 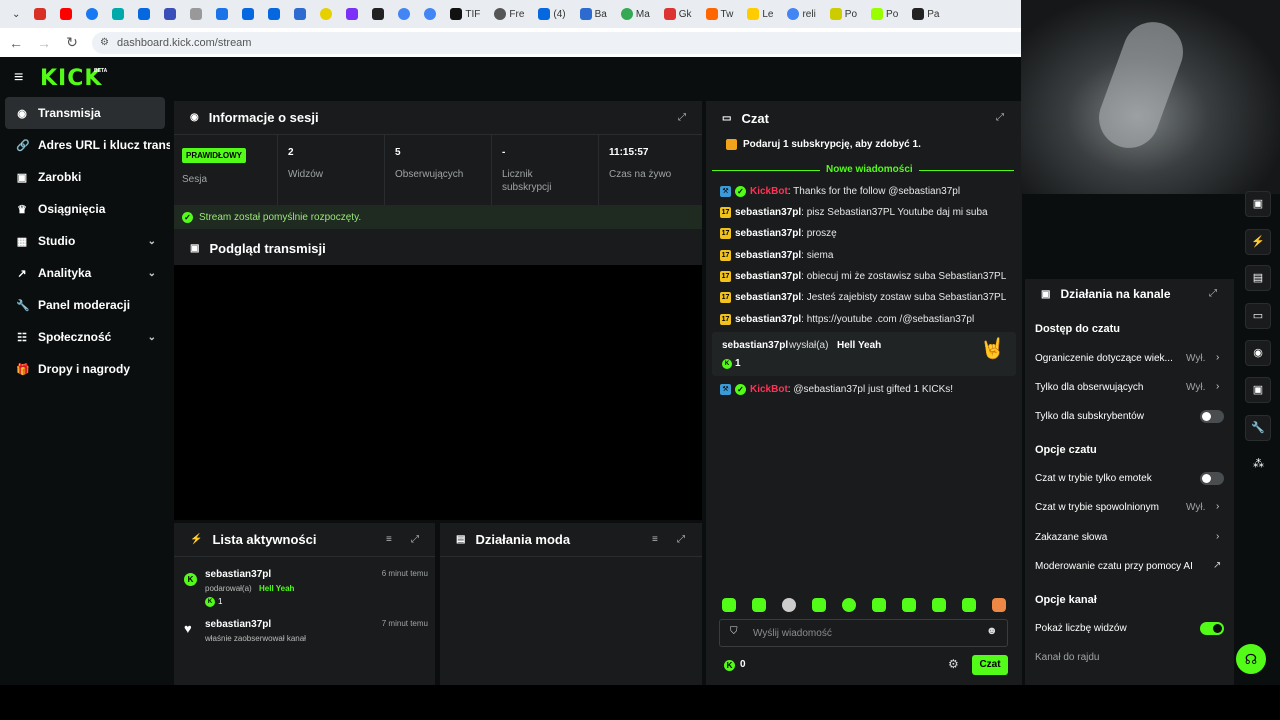 What do you see at coordinates (801, 14) in the screenshot?
I see `tab-item: reli` at bounding box center [801, 14].